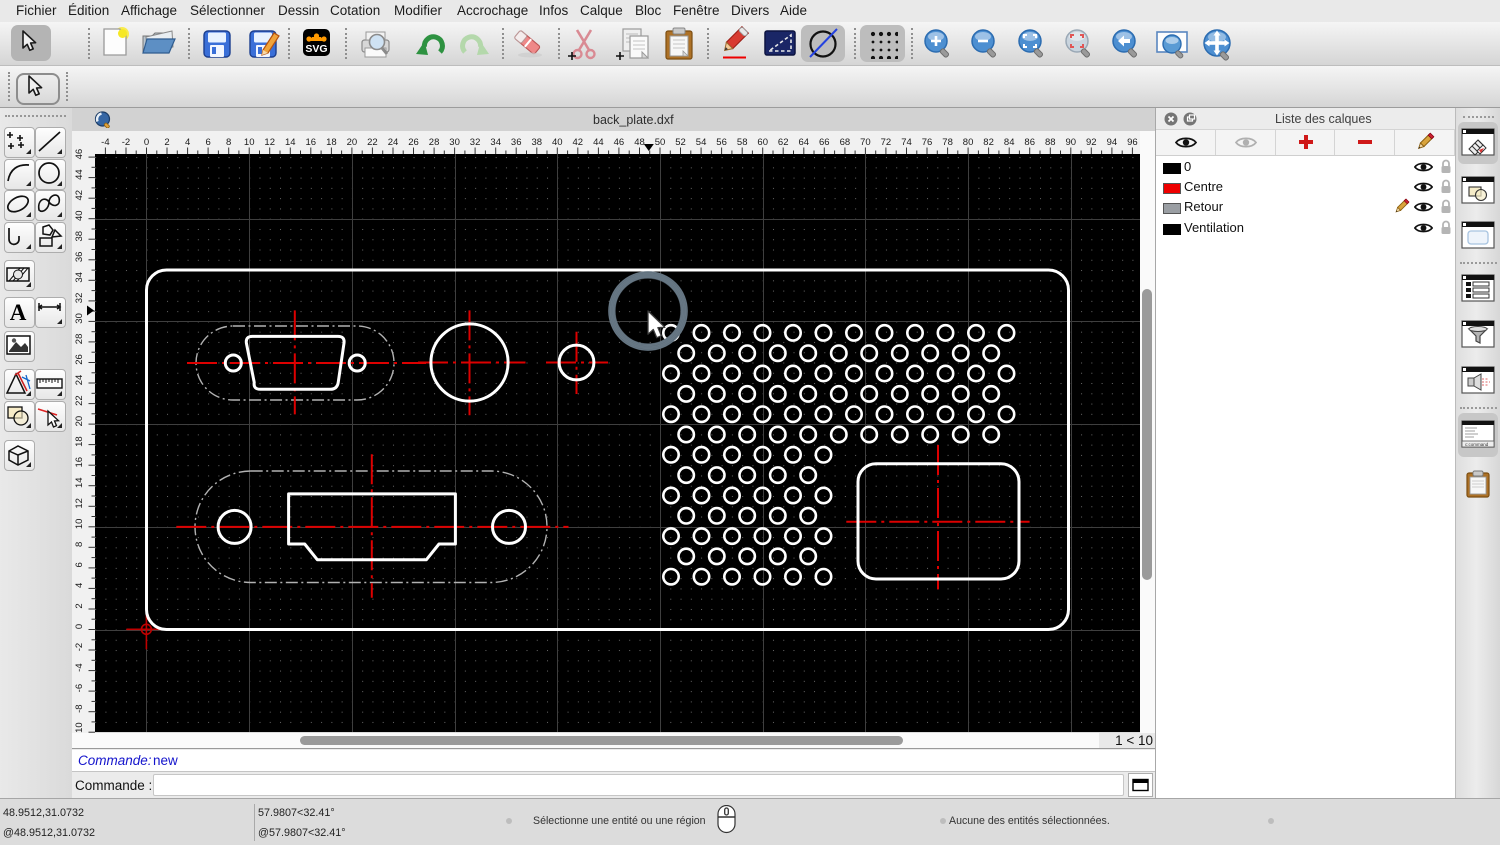  Describe the element at coordinates (1112, 142) in the screenshot. I see `svg-text: 94` at that location.